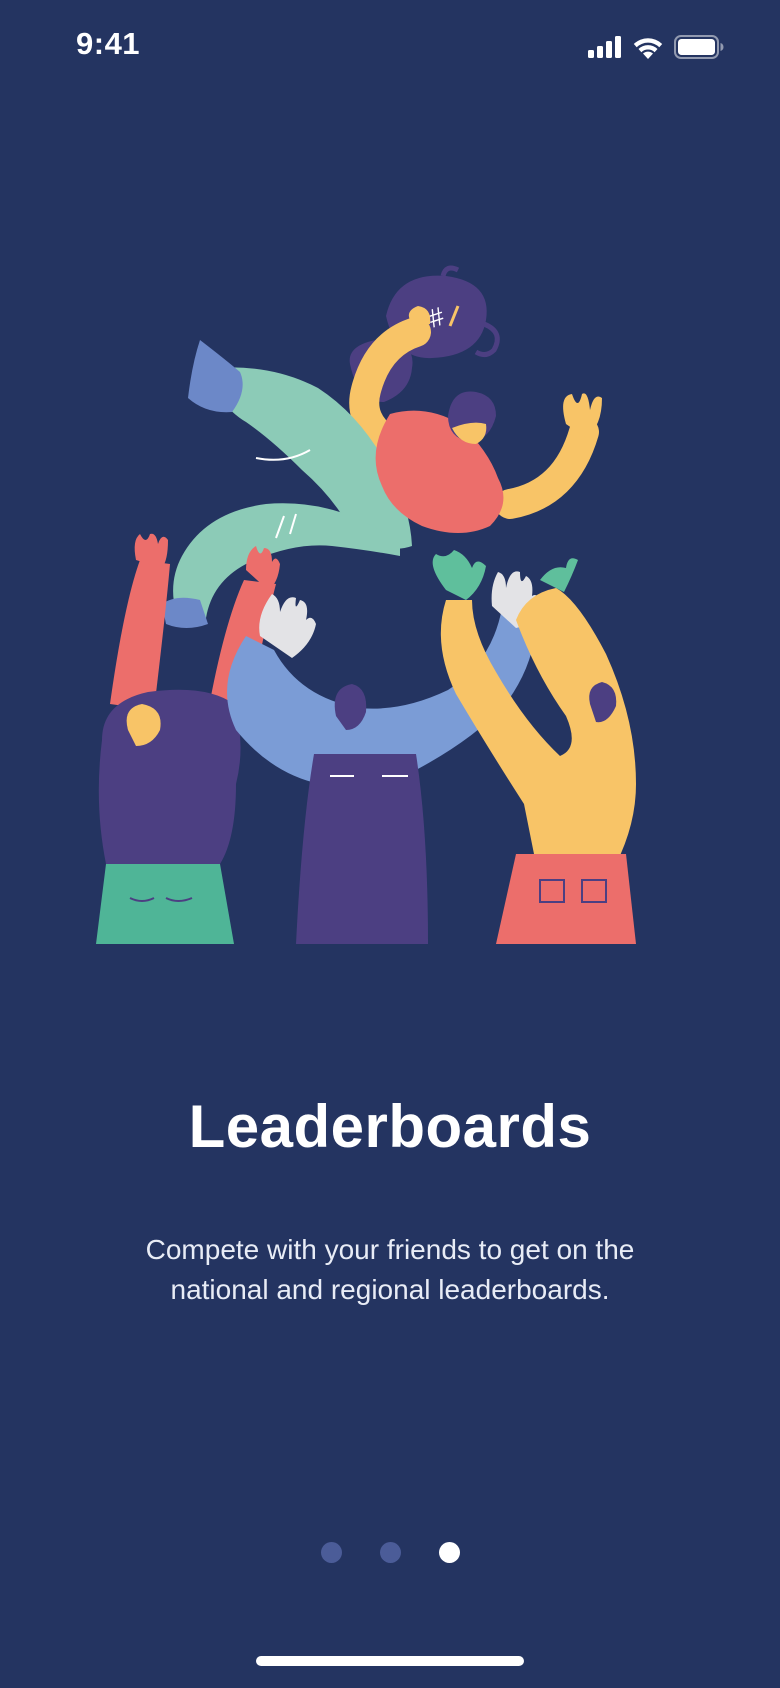 The width and height of the screenshot is (780, 1688). Describe the element at coordinates (605, 47) in the screenshot. I see `signal-icon` at that location.